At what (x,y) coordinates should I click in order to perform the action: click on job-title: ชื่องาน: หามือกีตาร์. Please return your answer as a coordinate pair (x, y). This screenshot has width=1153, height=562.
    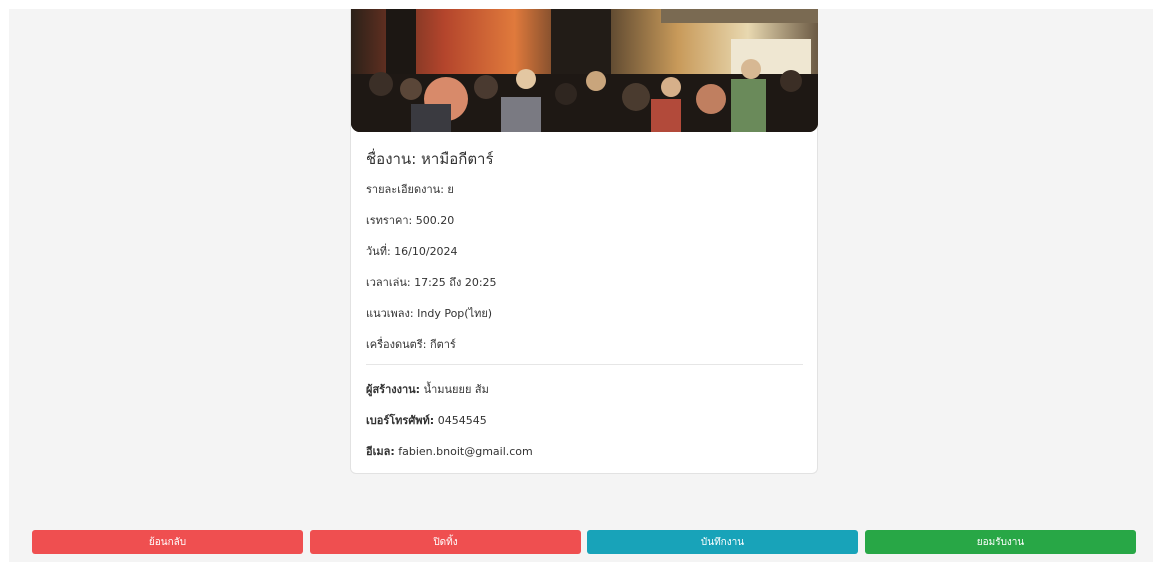
    Looking at the image, I should click on (430, 159).